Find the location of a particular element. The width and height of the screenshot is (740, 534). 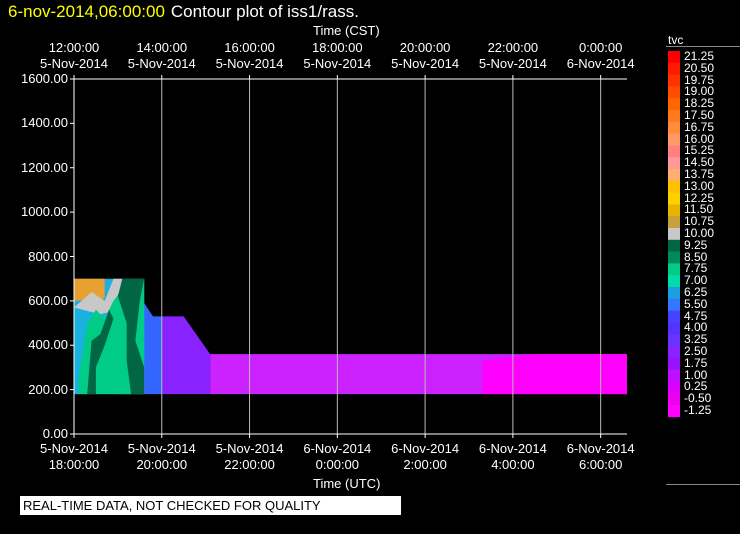

y-tick-label: 1200.00 is located at coordinates (44, 167).